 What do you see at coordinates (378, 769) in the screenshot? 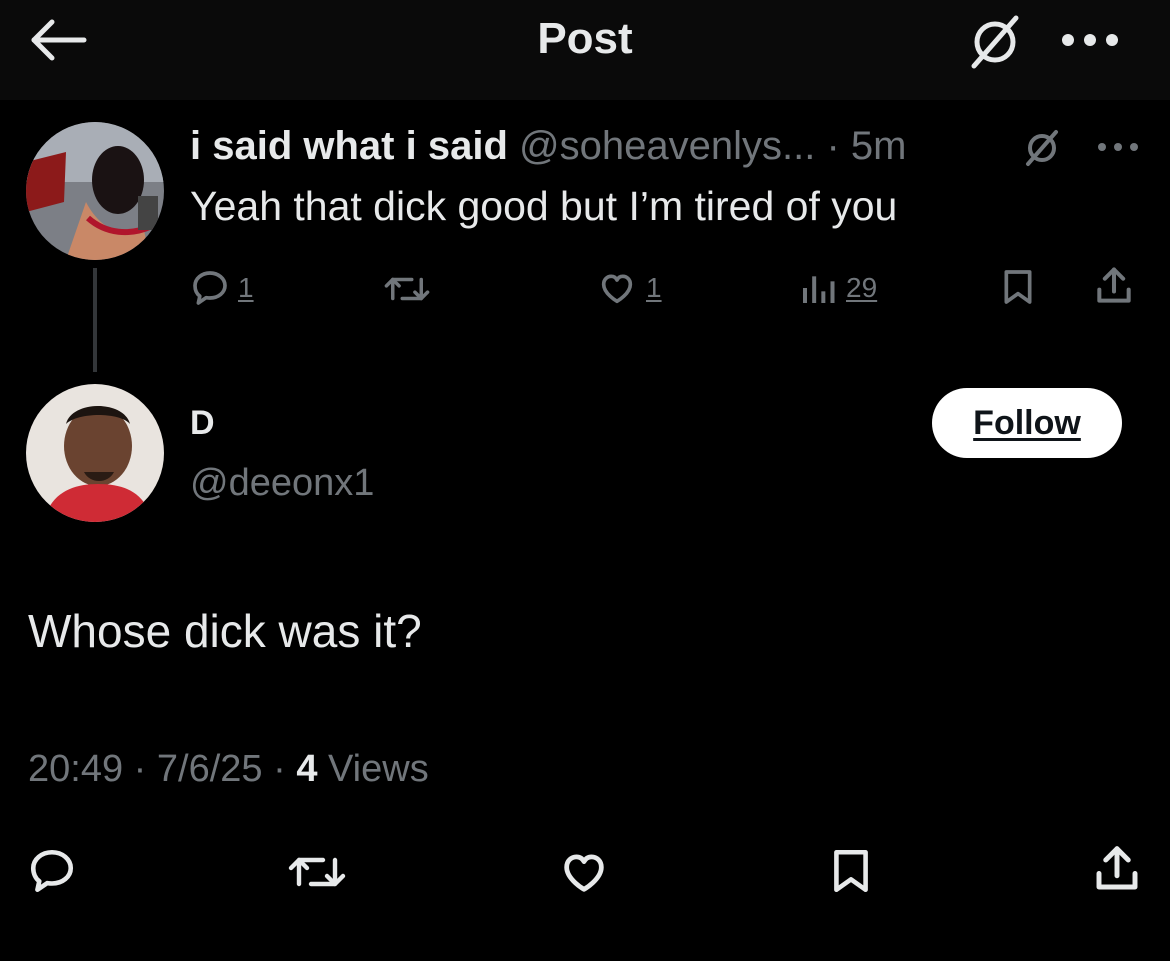
I see `views-label: Views` at bounding box center [378, 769].